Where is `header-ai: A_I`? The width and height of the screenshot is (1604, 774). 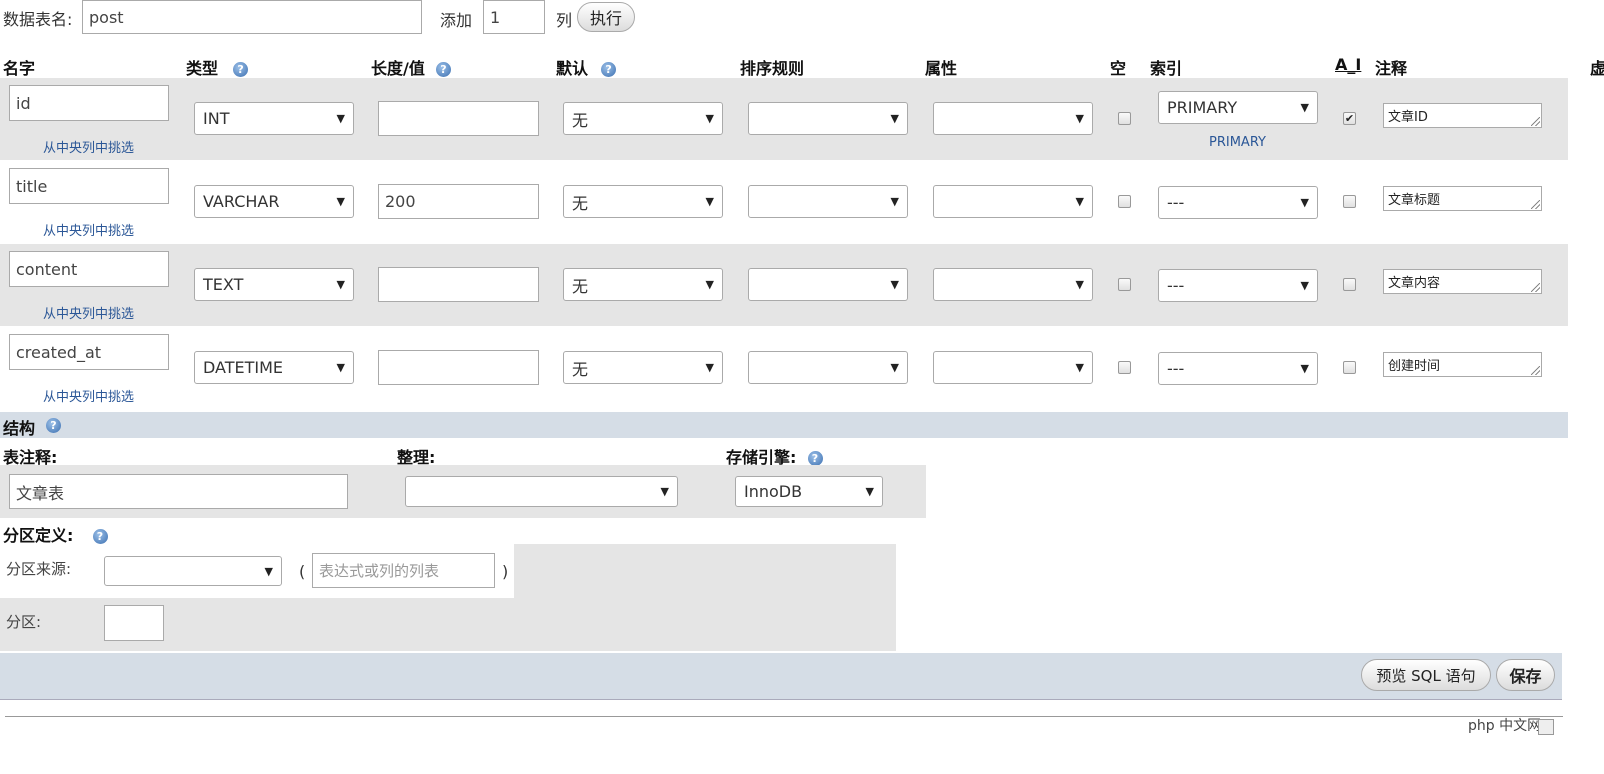 header-ai: A_I is located at coordinates (1348, 64).